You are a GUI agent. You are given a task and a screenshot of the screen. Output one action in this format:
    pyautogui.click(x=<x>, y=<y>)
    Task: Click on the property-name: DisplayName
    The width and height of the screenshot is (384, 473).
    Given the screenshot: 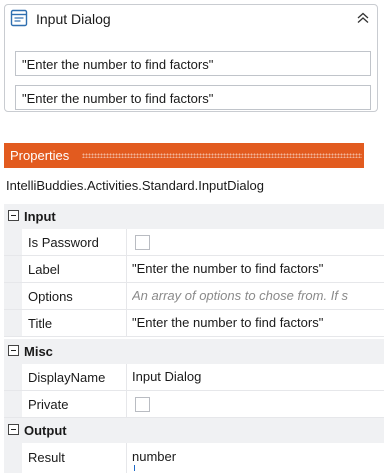 What is the action you would take?
    pyautogui.click(x=67, y=377)
    